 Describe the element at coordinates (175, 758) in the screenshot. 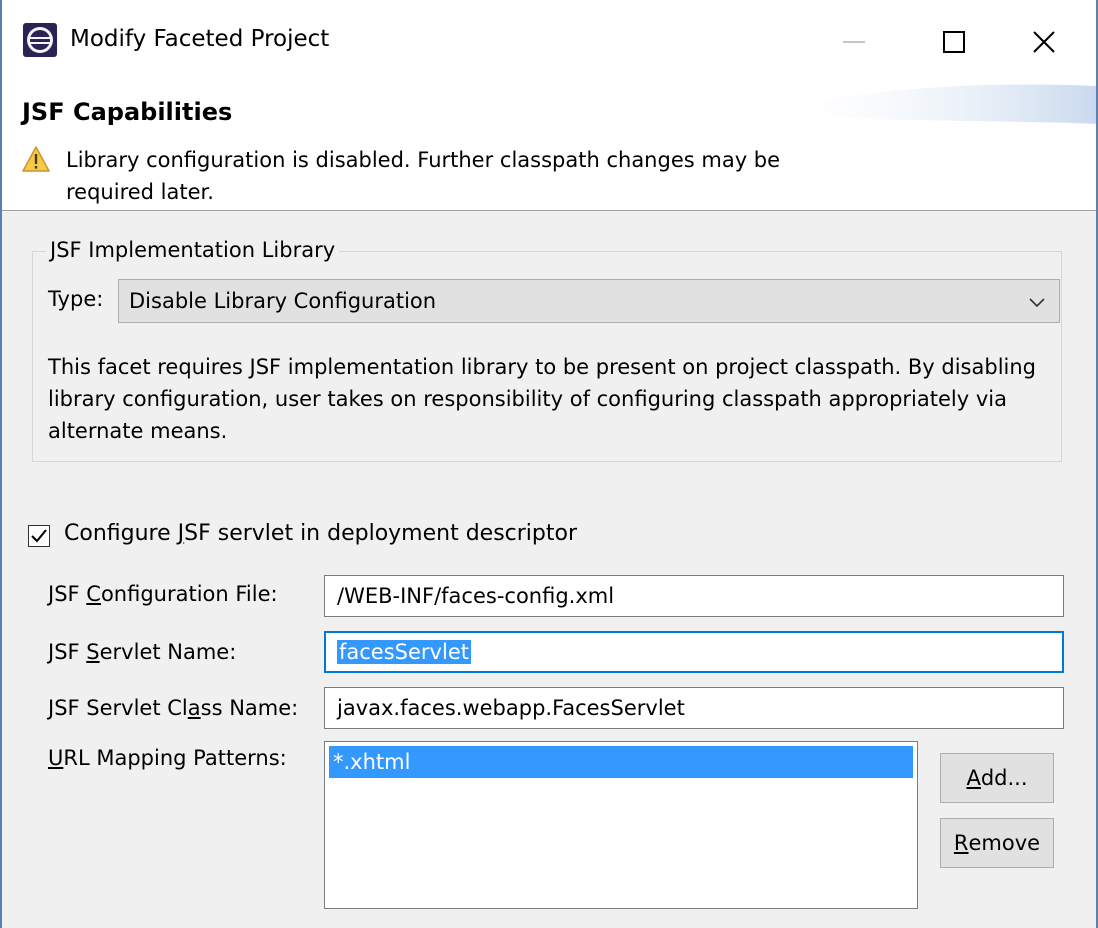

I see `label-part: RL Mapping Patterns:` at that location.